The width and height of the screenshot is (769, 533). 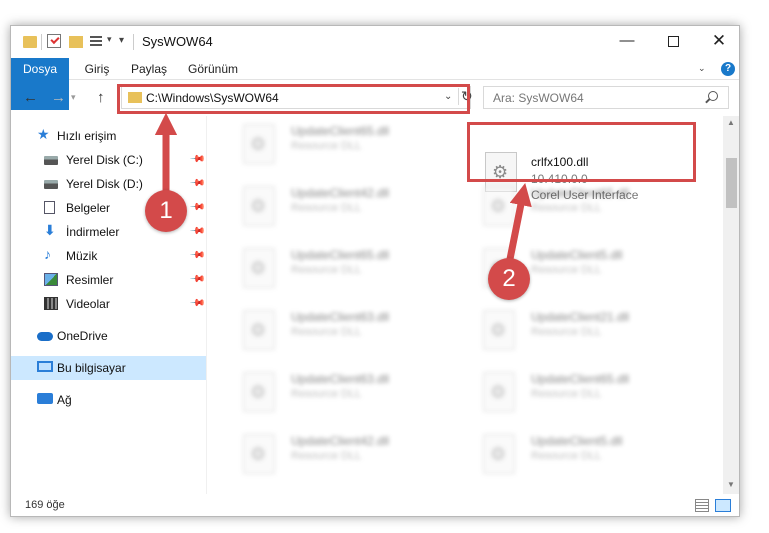 What do you see at coordinates (509, 279) in the screenshot?
I see `step-badge-2: 2` at bounding box center [509, 279].